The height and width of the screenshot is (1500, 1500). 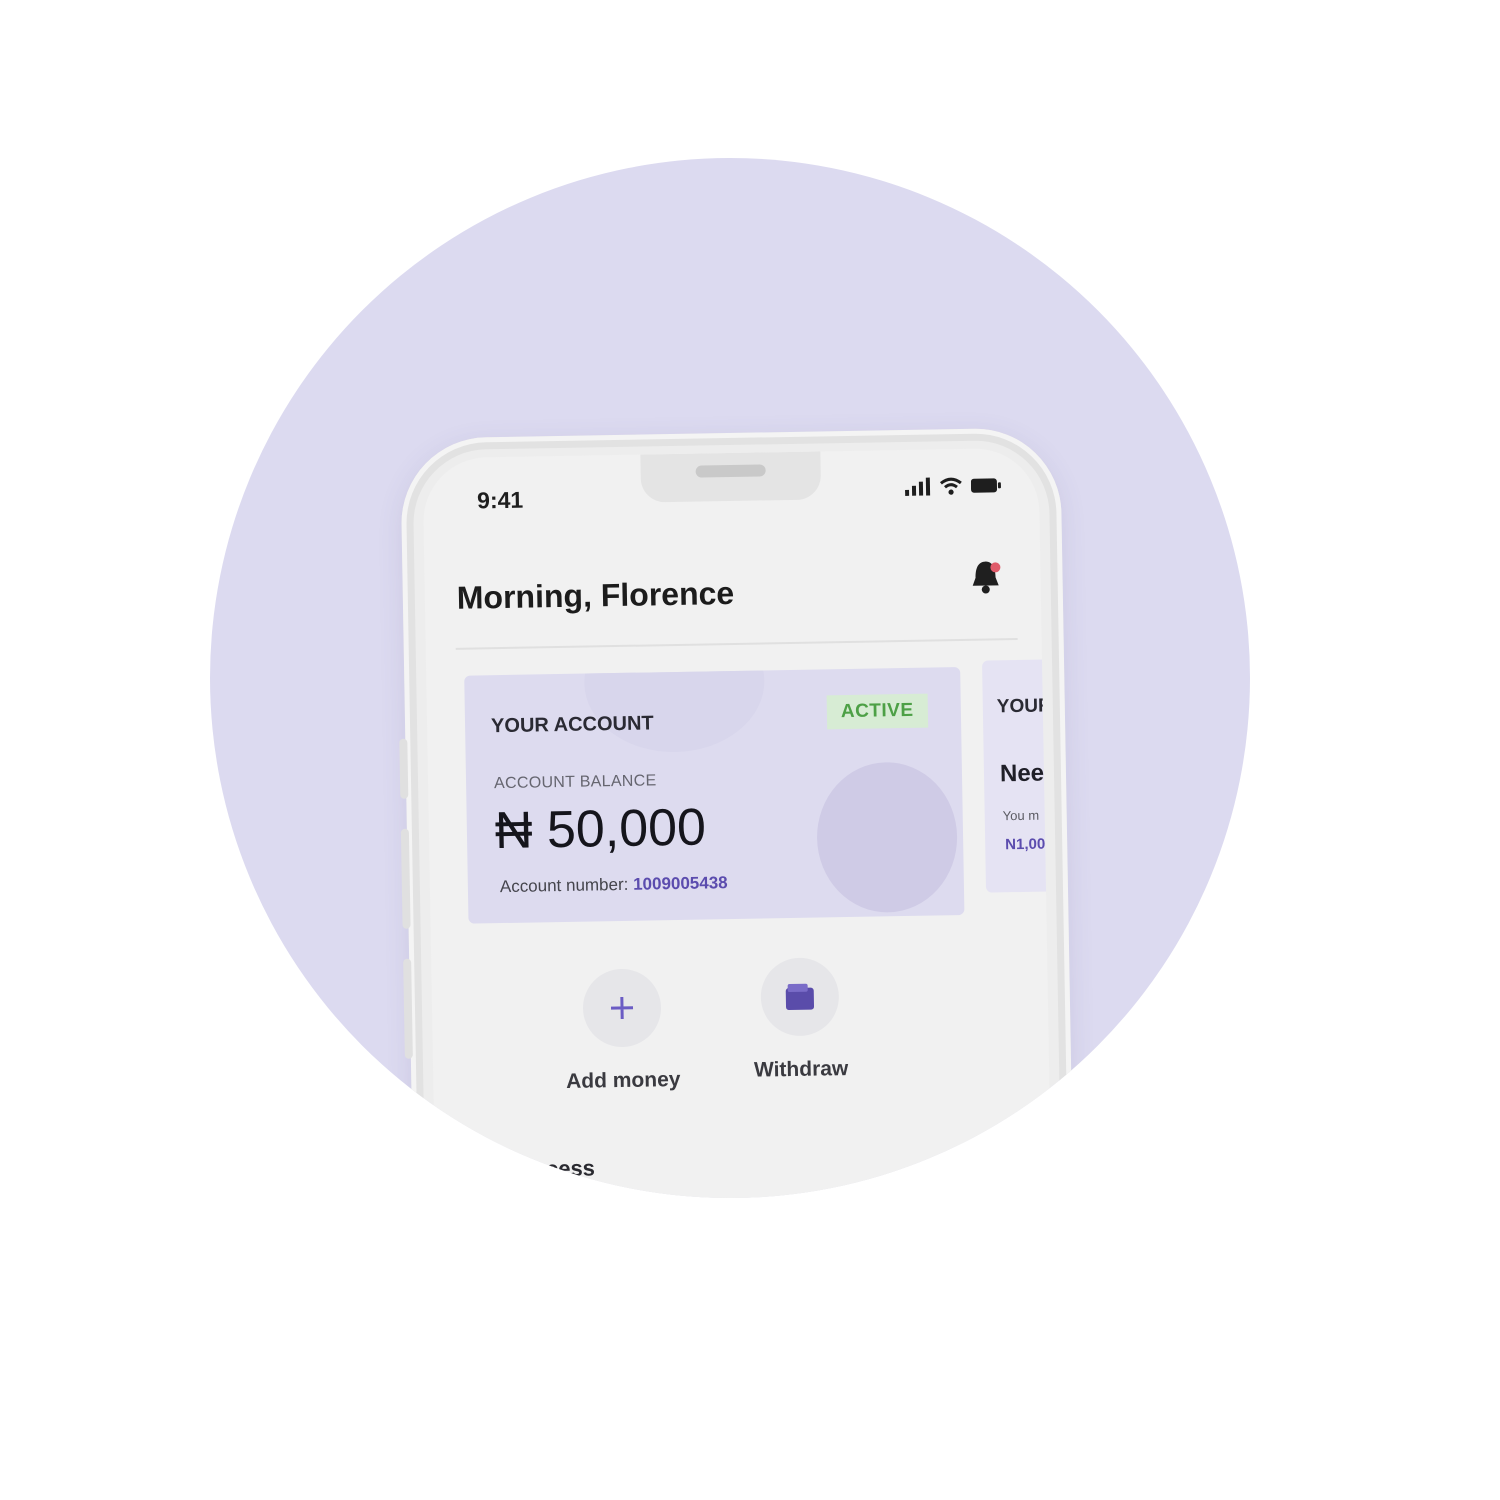 I want to click on account-card-title: YOUR ACCOUNT, so click(x=572, y=725).